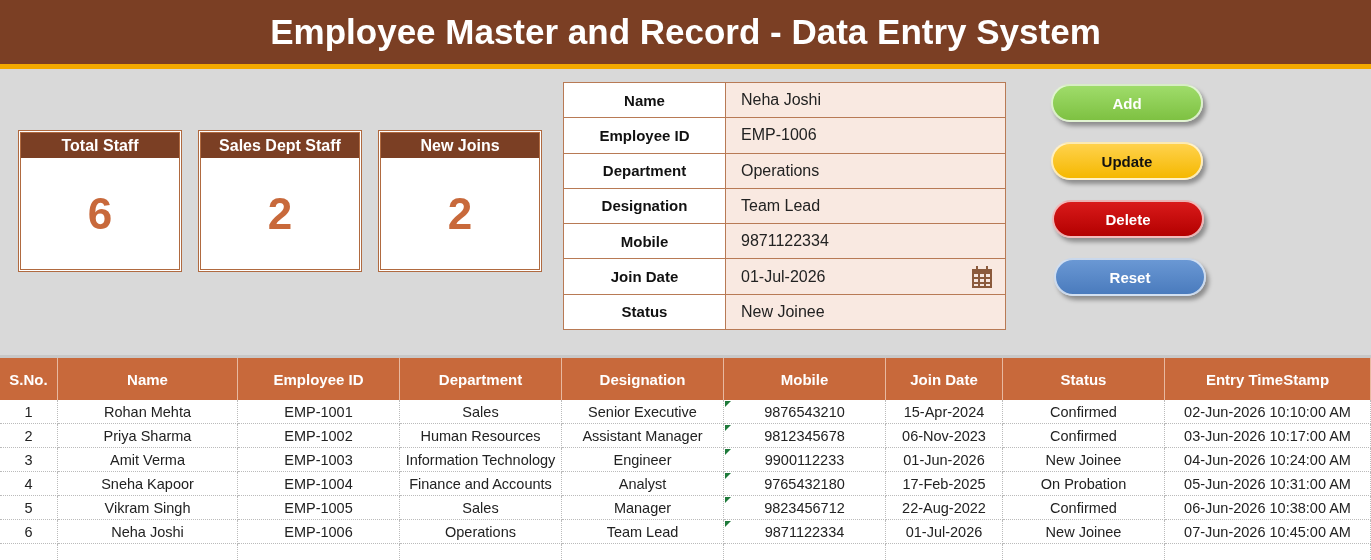 The image size is (1371, 560). I want to click on table-cell: 17-Feb-2025, so click(944, 484).